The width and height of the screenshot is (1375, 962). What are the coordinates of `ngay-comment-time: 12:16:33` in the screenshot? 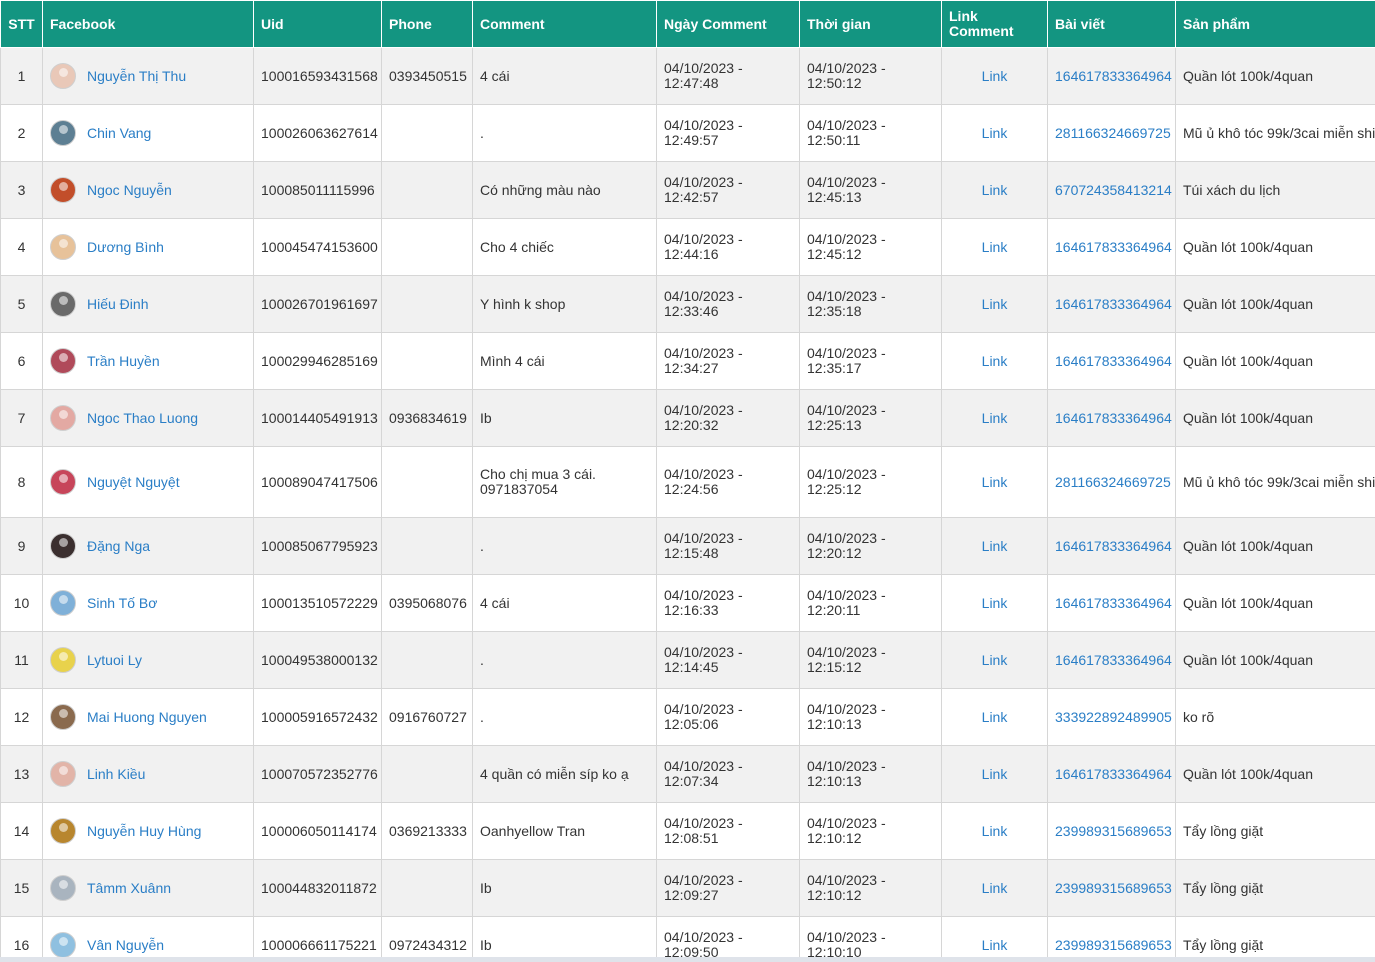 It's located at (691, 610).